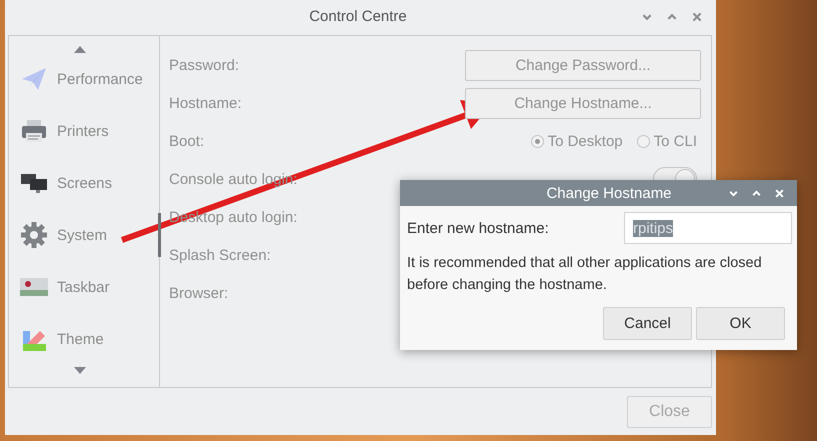  What do you see at coordinates (358, 16) in the screenshot?
I see `window-title: Control Centre` at bounding box center [358, 16].